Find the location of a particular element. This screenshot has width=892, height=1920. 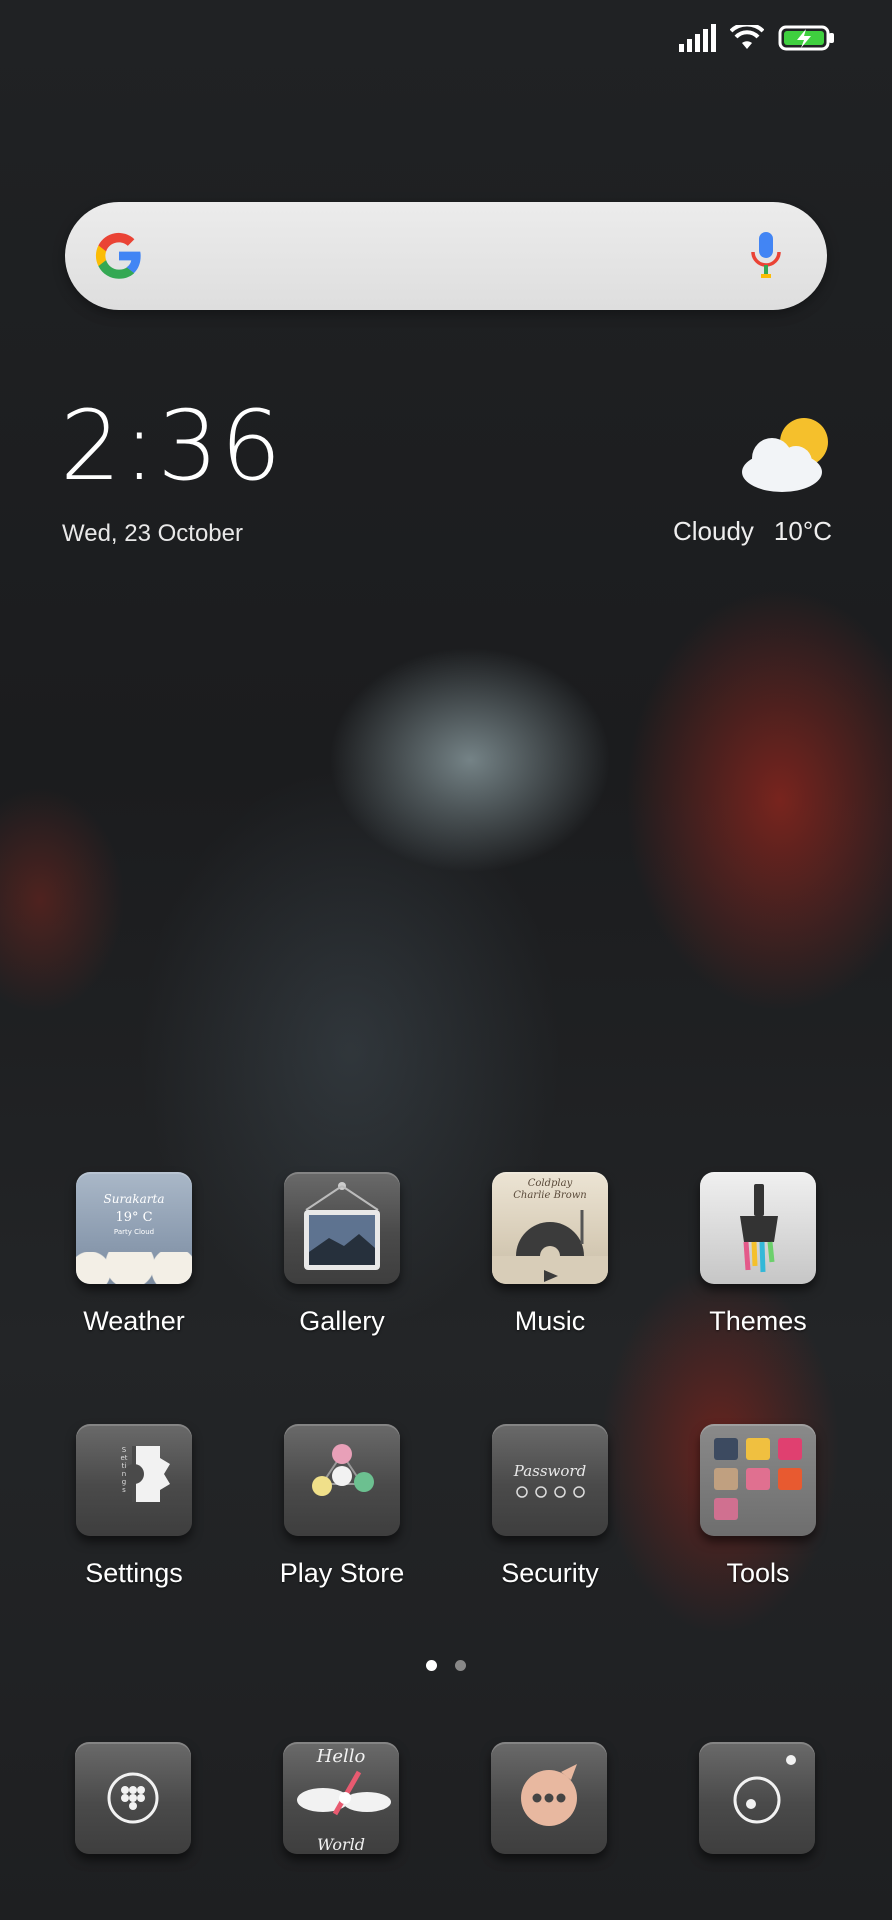

weather-temperature: 10°C is located at coordinates (802, 531).